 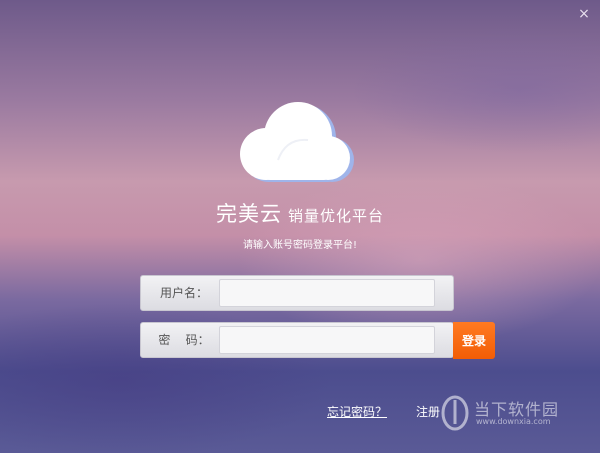 I want to click on forgot-password-link: 忘记密码？, so click(x=357, y=411).